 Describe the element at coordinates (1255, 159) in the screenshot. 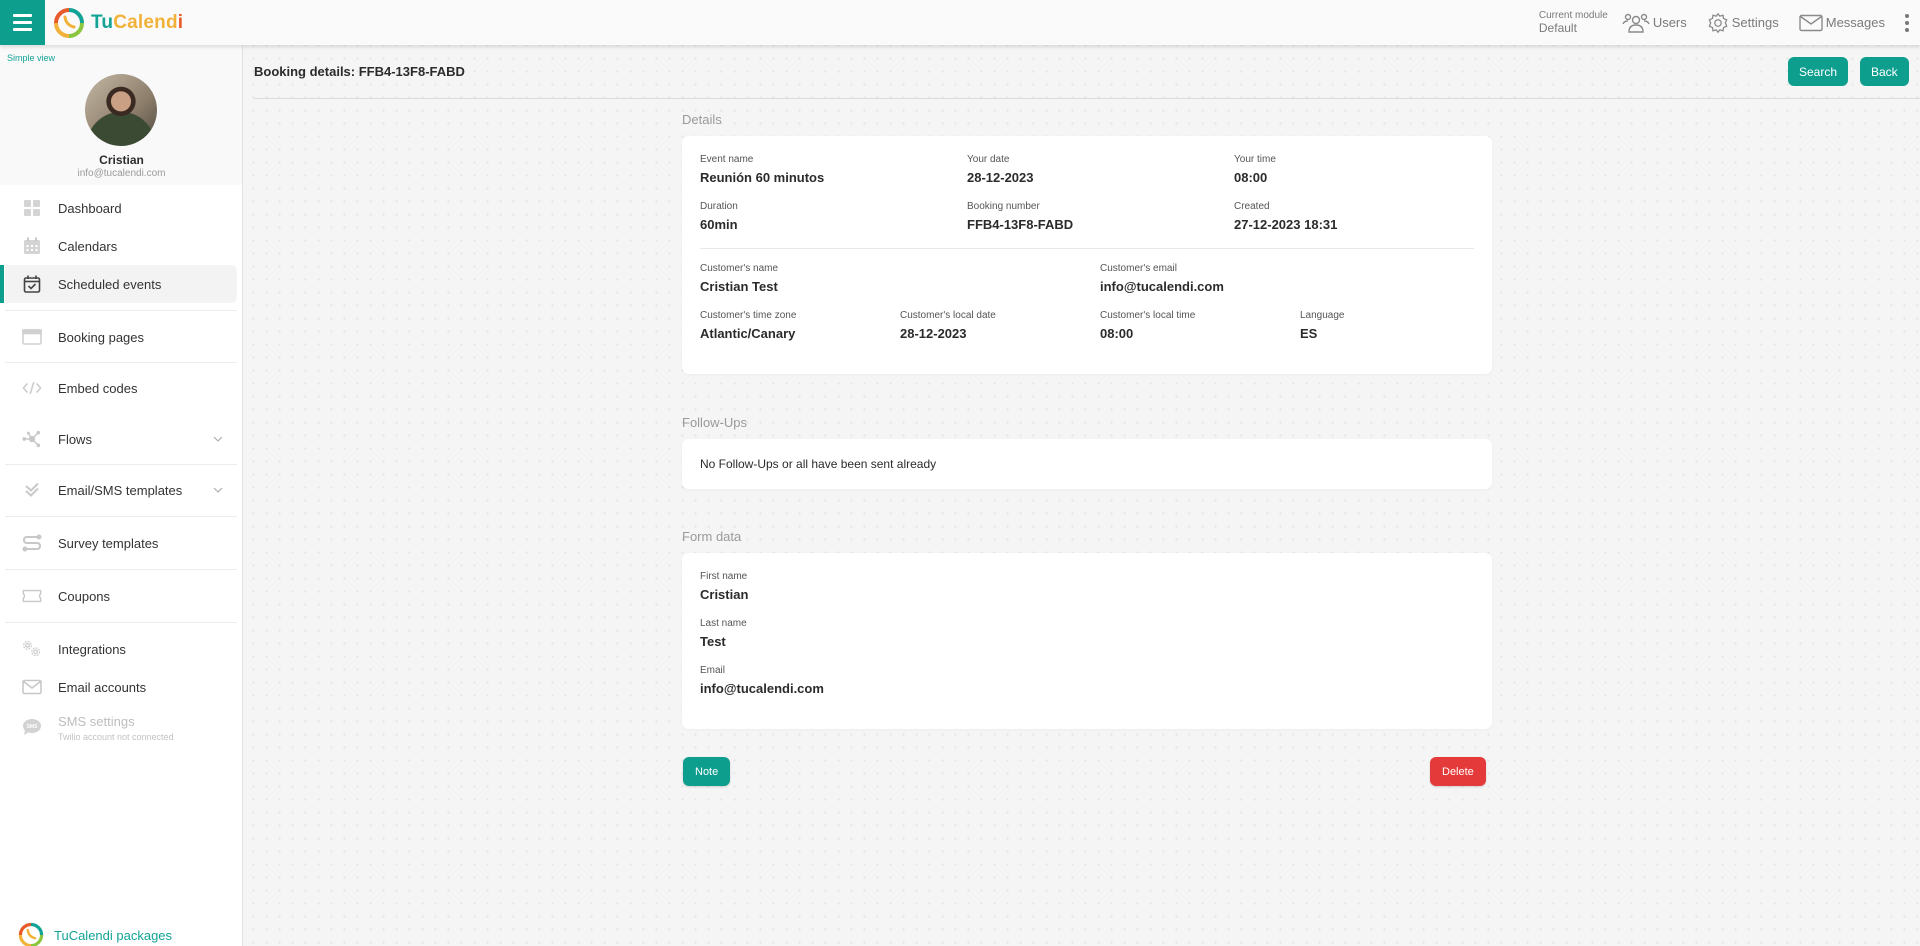

I see `field-label: Your time` at that location.